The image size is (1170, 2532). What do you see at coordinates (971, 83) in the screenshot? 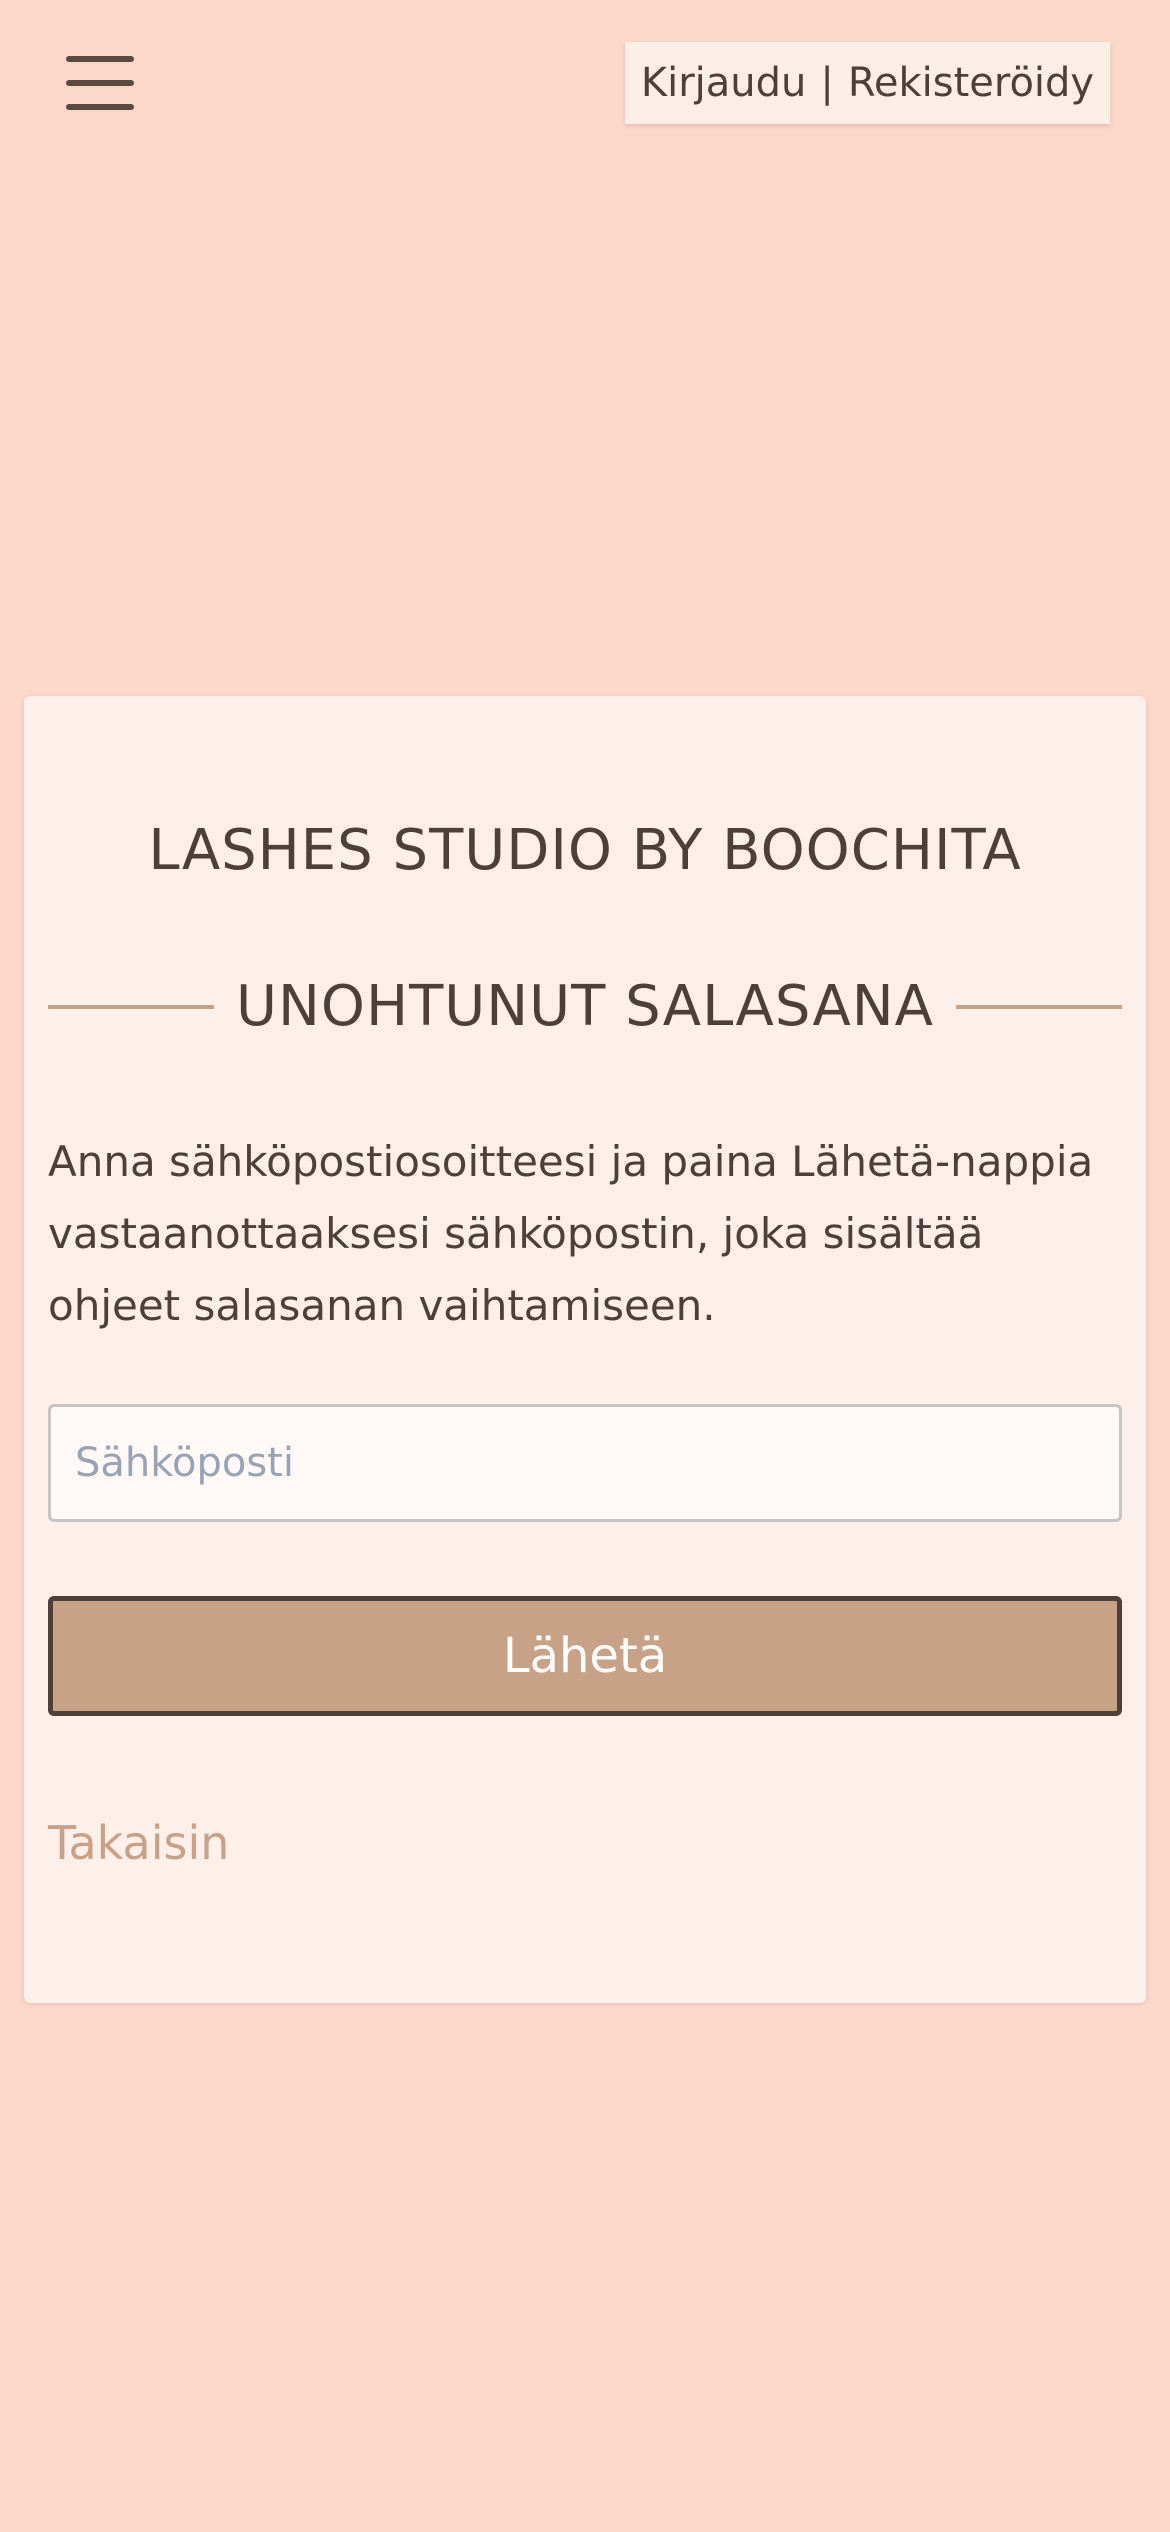
I see `register-link: Rekisteröidy` at bounding box center [971, 83].